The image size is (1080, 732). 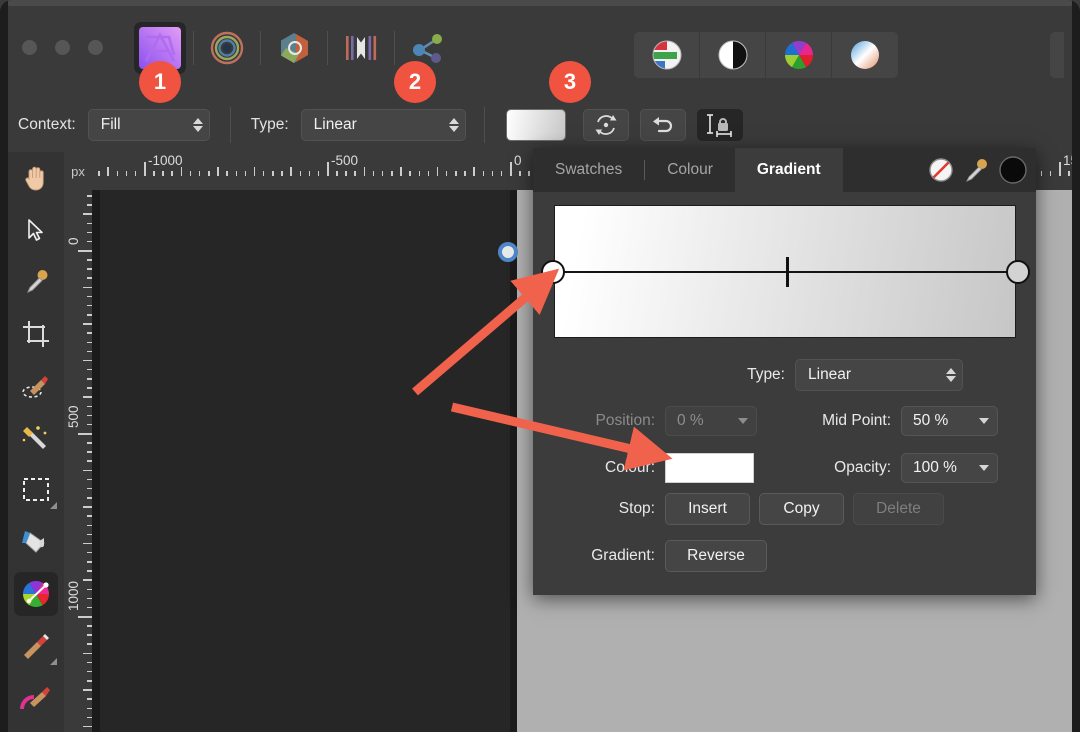 I want to click on window-left-edge, so click(x=4, y=366).